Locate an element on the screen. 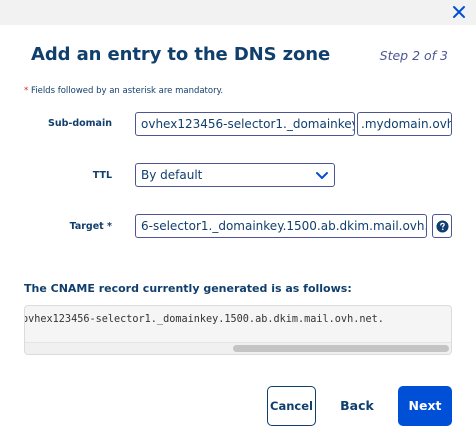 The height and width of the screenshot is (443, 476). cancel-button: Cancel is located at coordinates (291, 406).